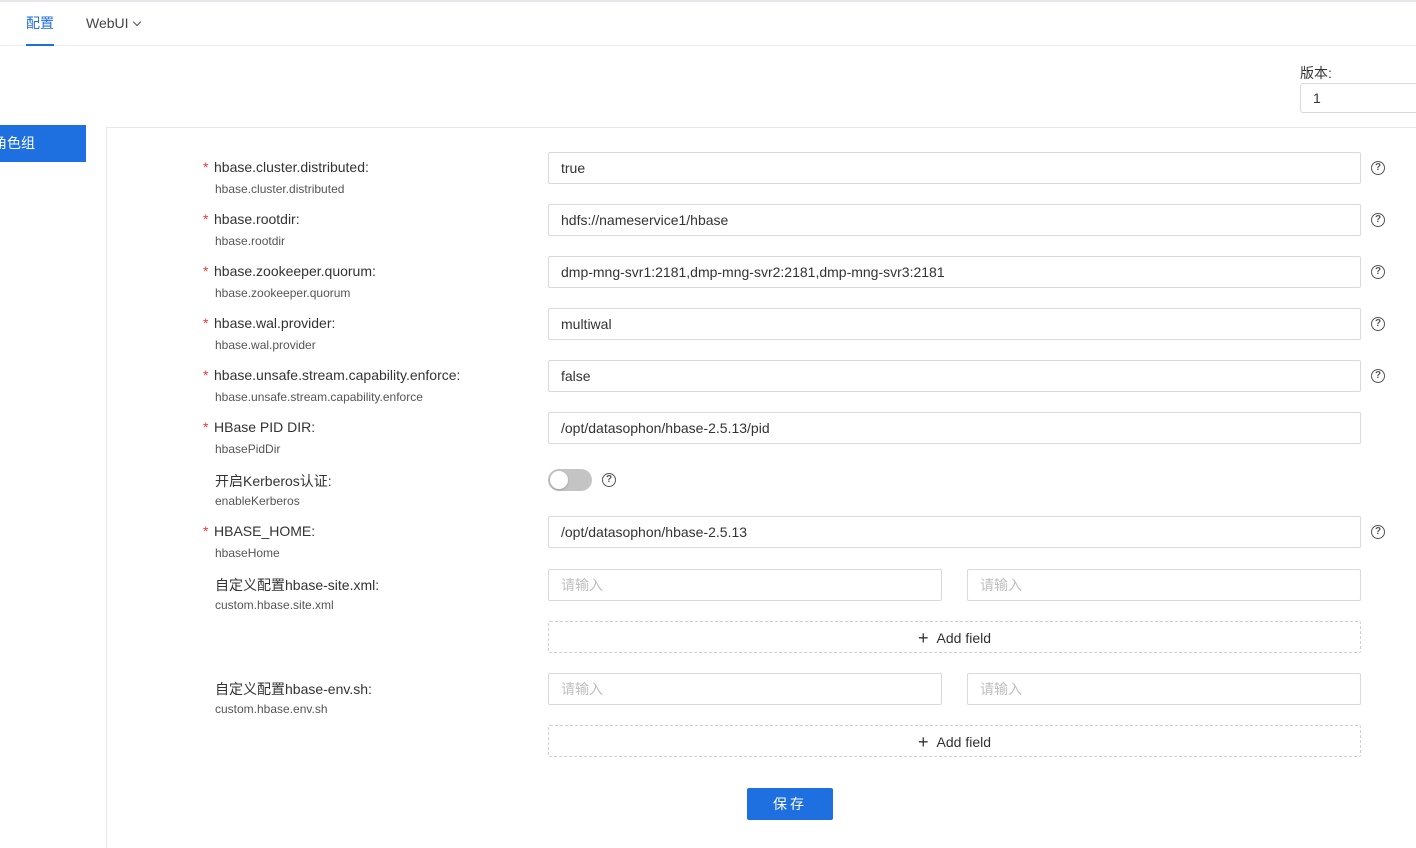 The width and height of the screenshot is (1416, 848). What do you see at coordinates (1316, 73) in the screenshot?
I see `version-label: 版本:` at bounding box center [1316, 73].